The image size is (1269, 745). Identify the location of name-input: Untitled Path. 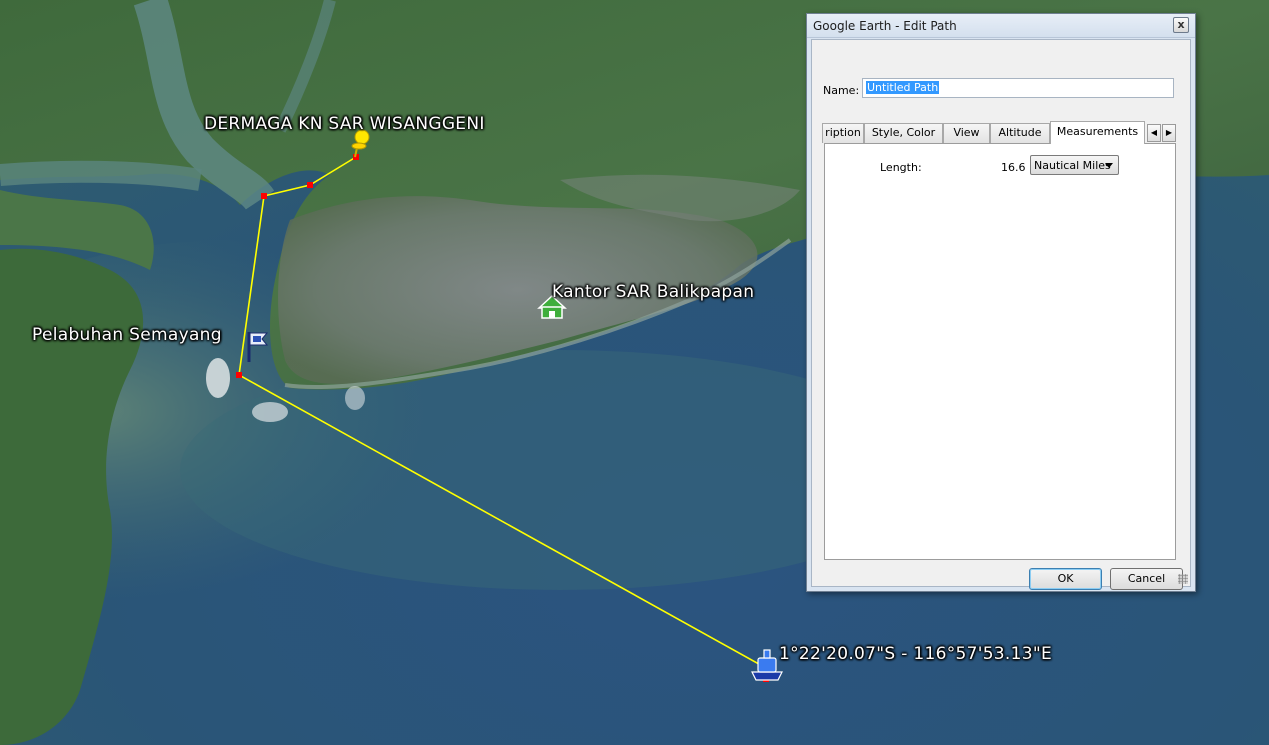
(1018, 88).